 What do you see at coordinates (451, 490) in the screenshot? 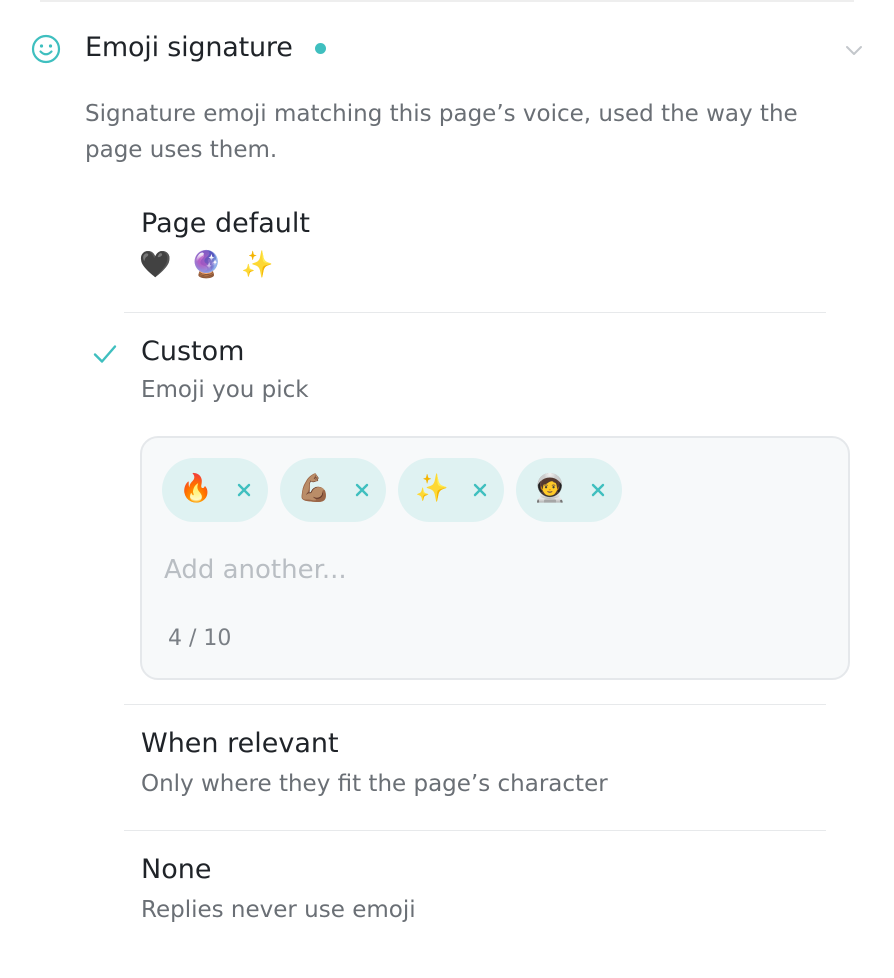
I see `emoji-chip: ✨` at bounding box center [451, 490].